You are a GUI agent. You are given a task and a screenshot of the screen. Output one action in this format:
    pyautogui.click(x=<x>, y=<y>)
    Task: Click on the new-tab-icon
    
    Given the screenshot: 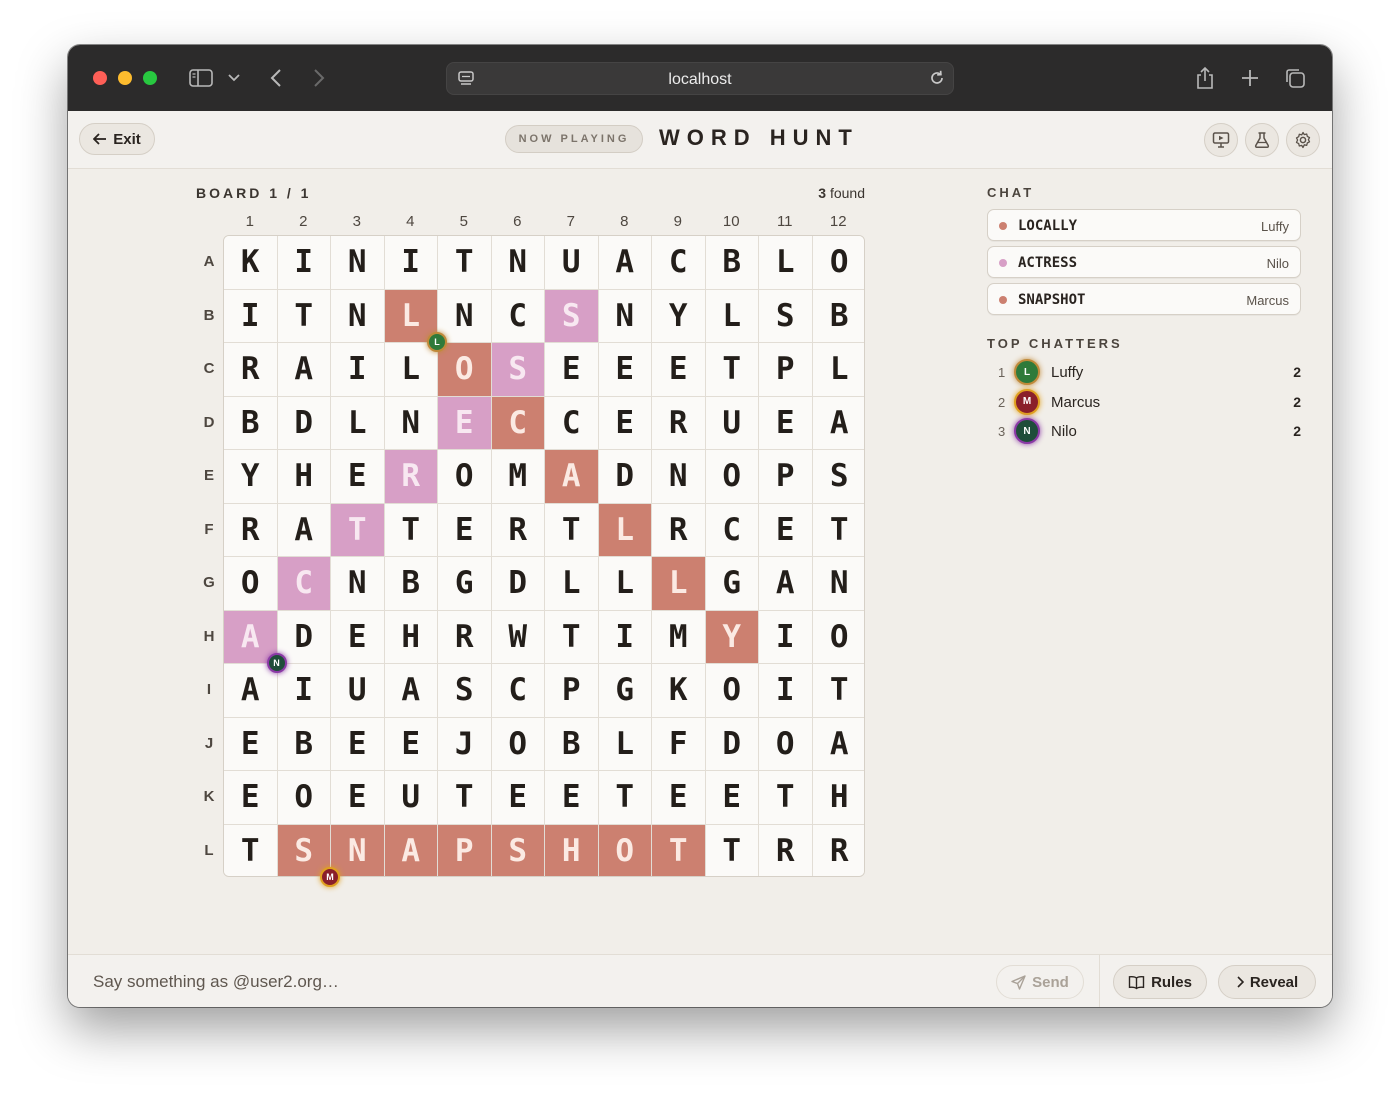 What is the action you would take?
    pyautogui.click(x=1250, y=78)
    